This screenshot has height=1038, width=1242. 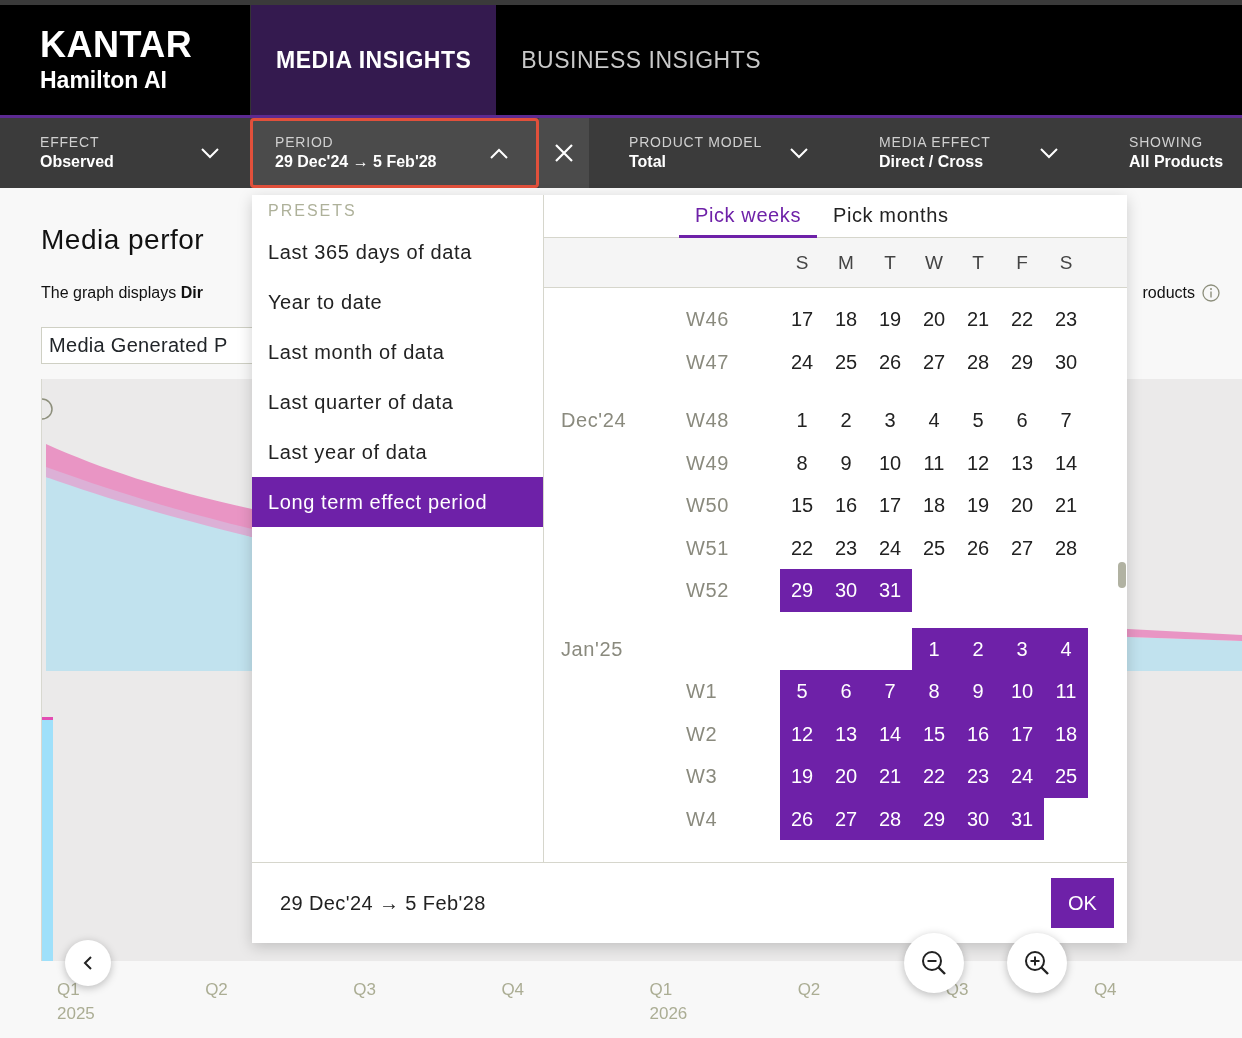 I want to click on week-label: W46, so click(x=707, y=319).